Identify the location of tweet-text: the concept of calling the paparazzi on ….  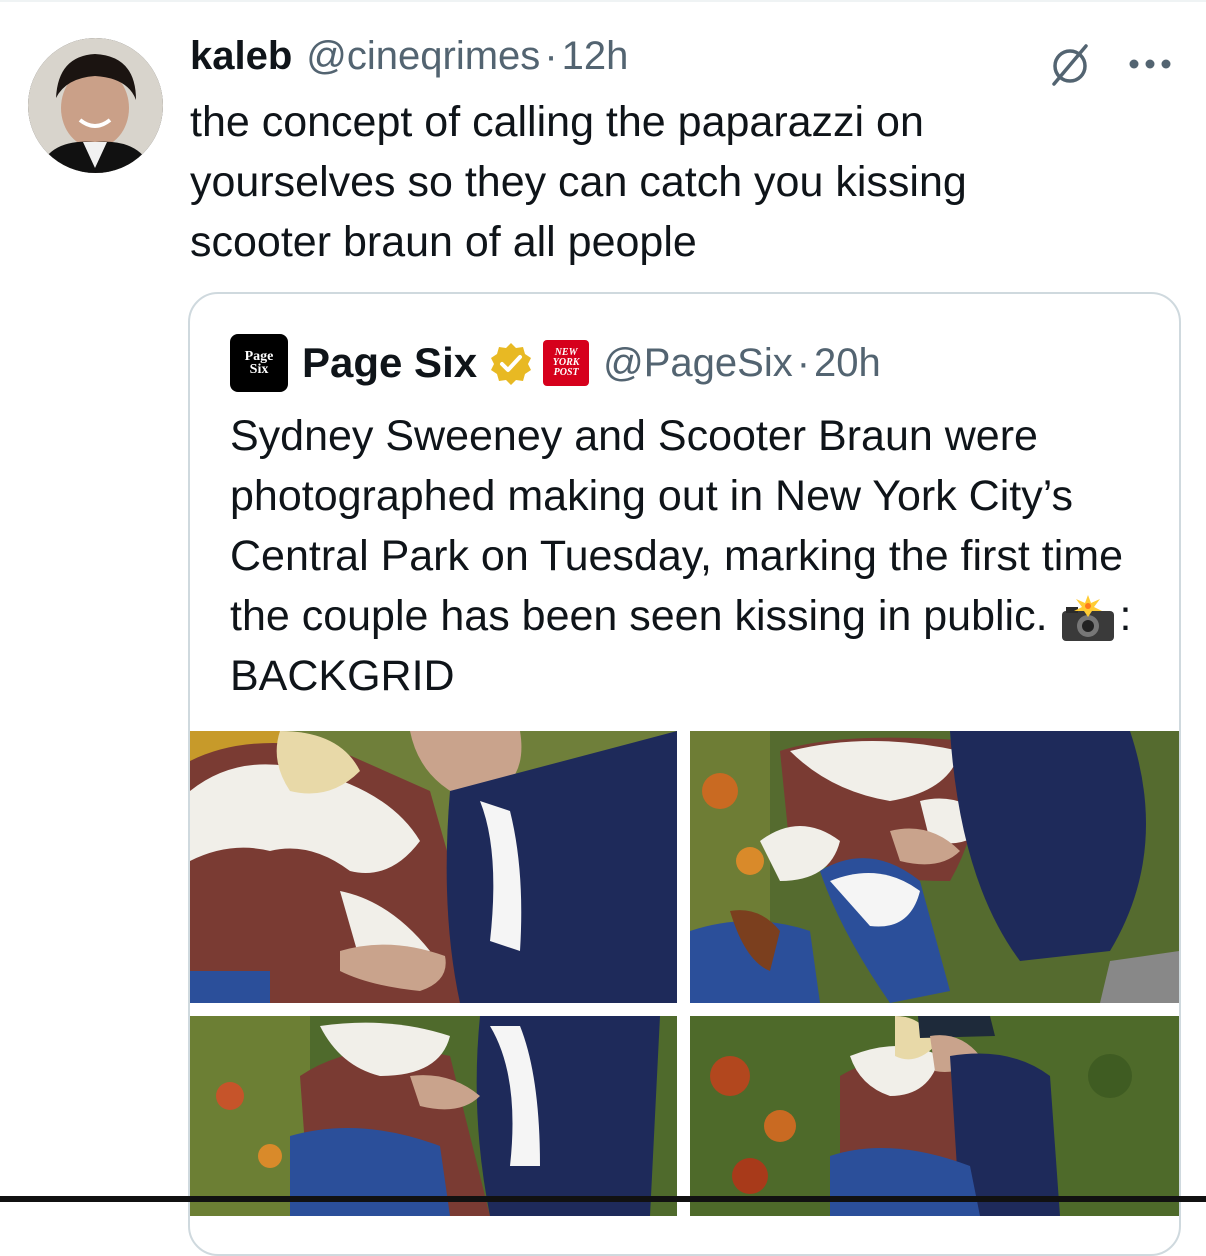
(578, 182).